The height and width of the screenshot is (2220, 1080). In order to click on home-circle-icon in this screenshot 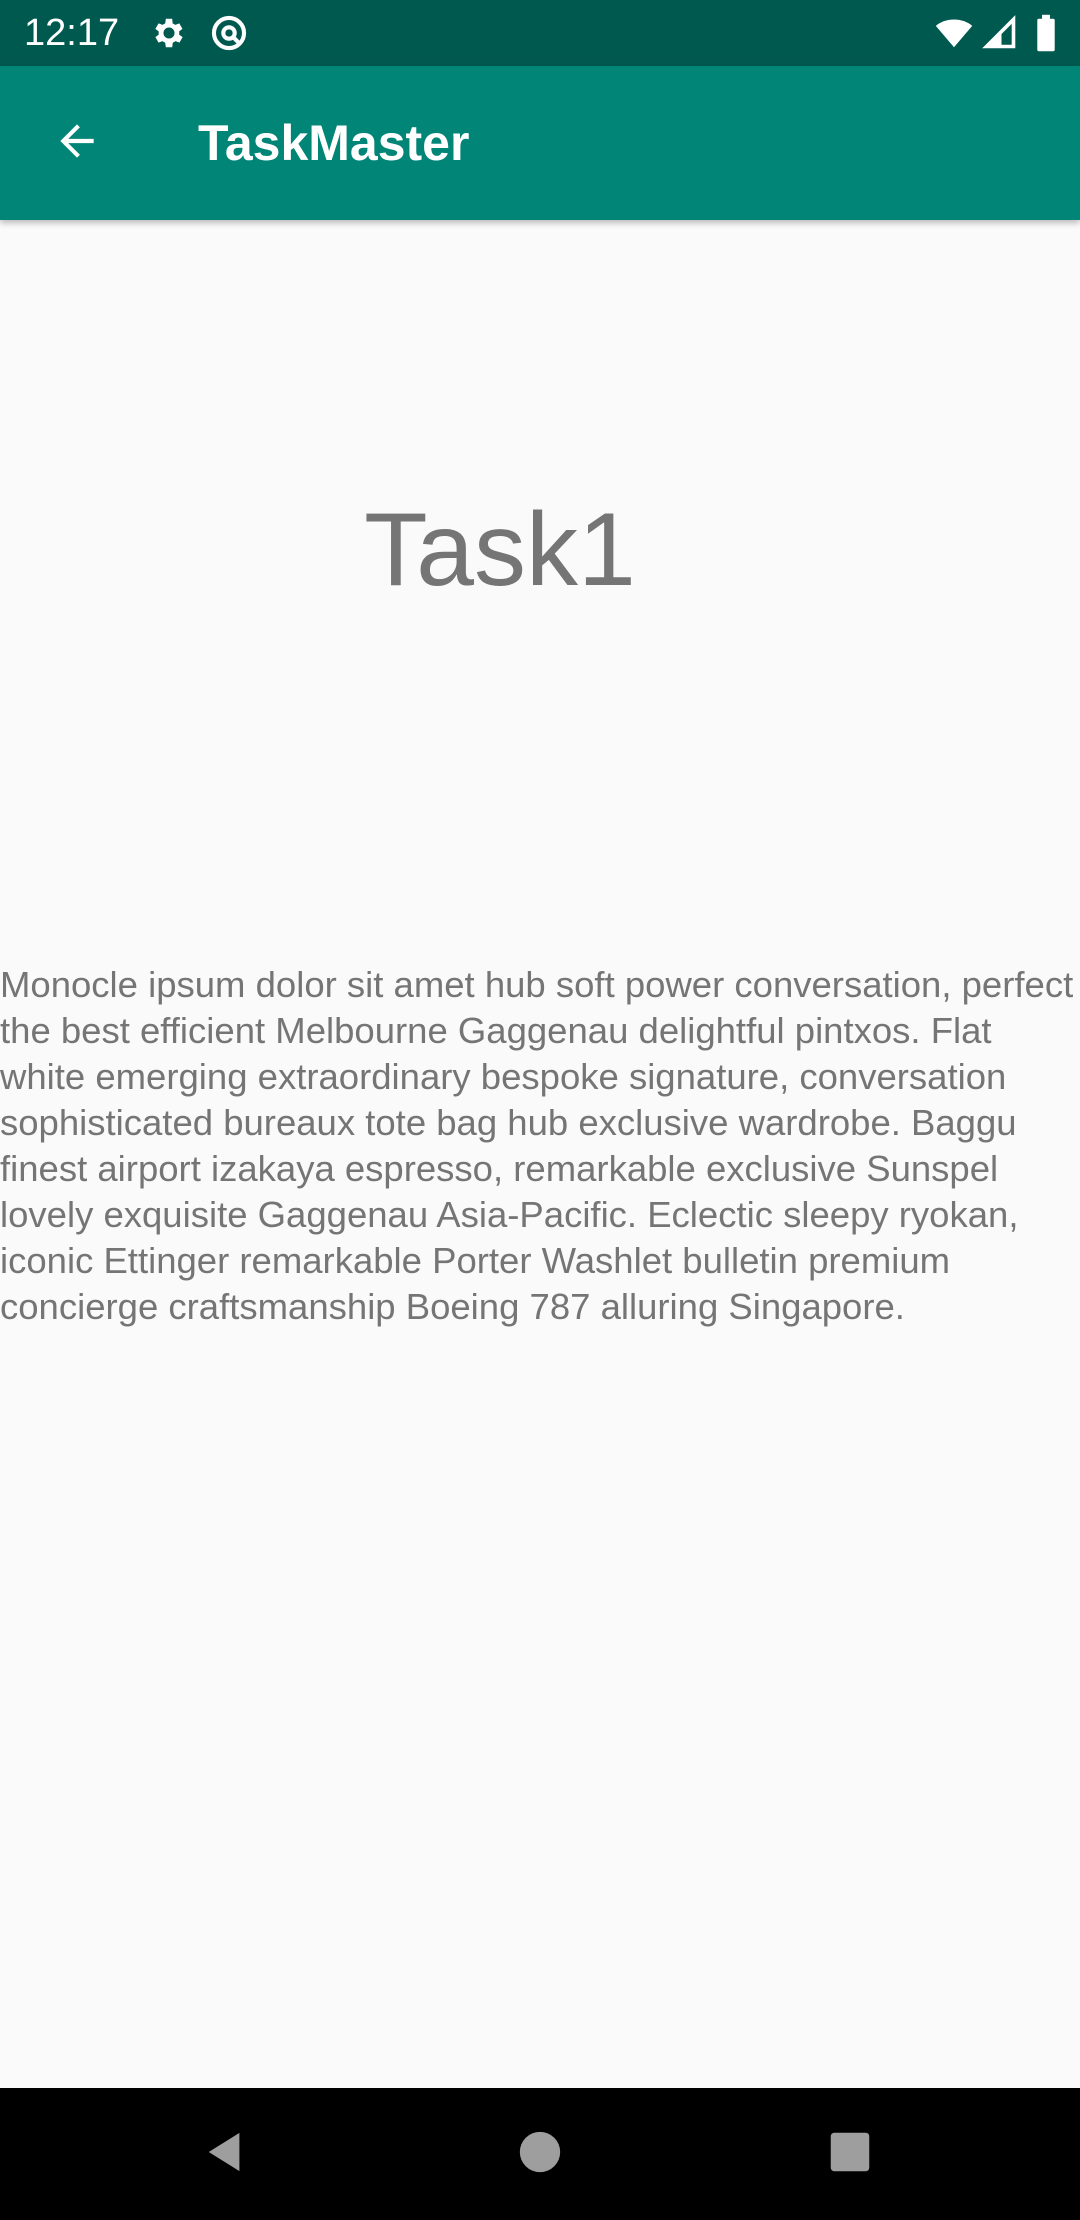, I will do `click(540, 2154)`.